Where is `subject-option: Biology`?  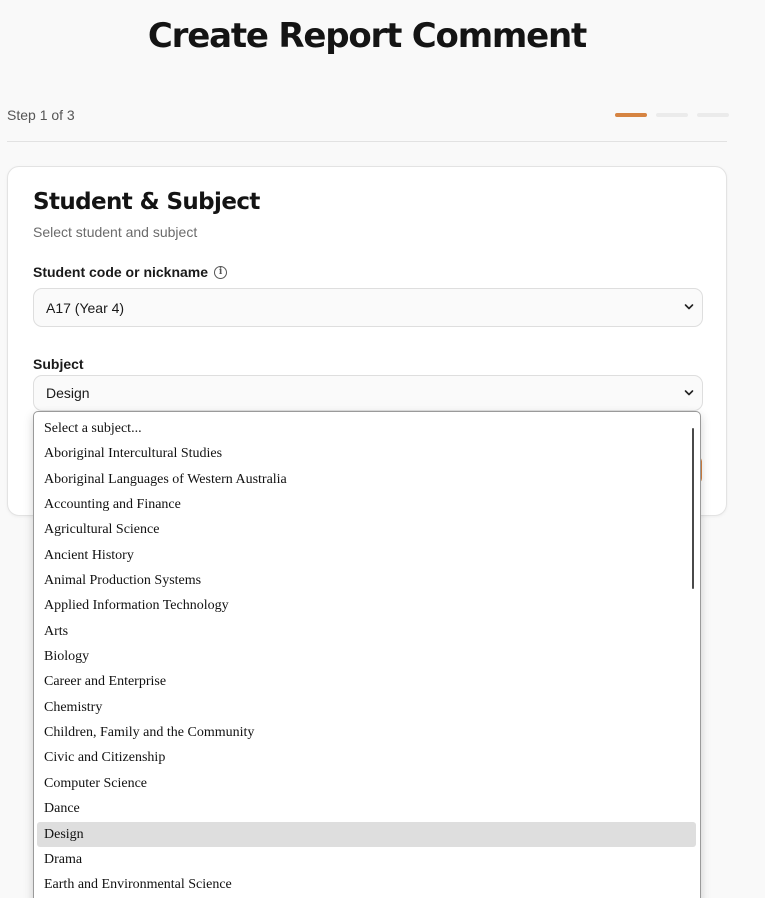 subject-option: Biology is located at coordinates (366, 656).